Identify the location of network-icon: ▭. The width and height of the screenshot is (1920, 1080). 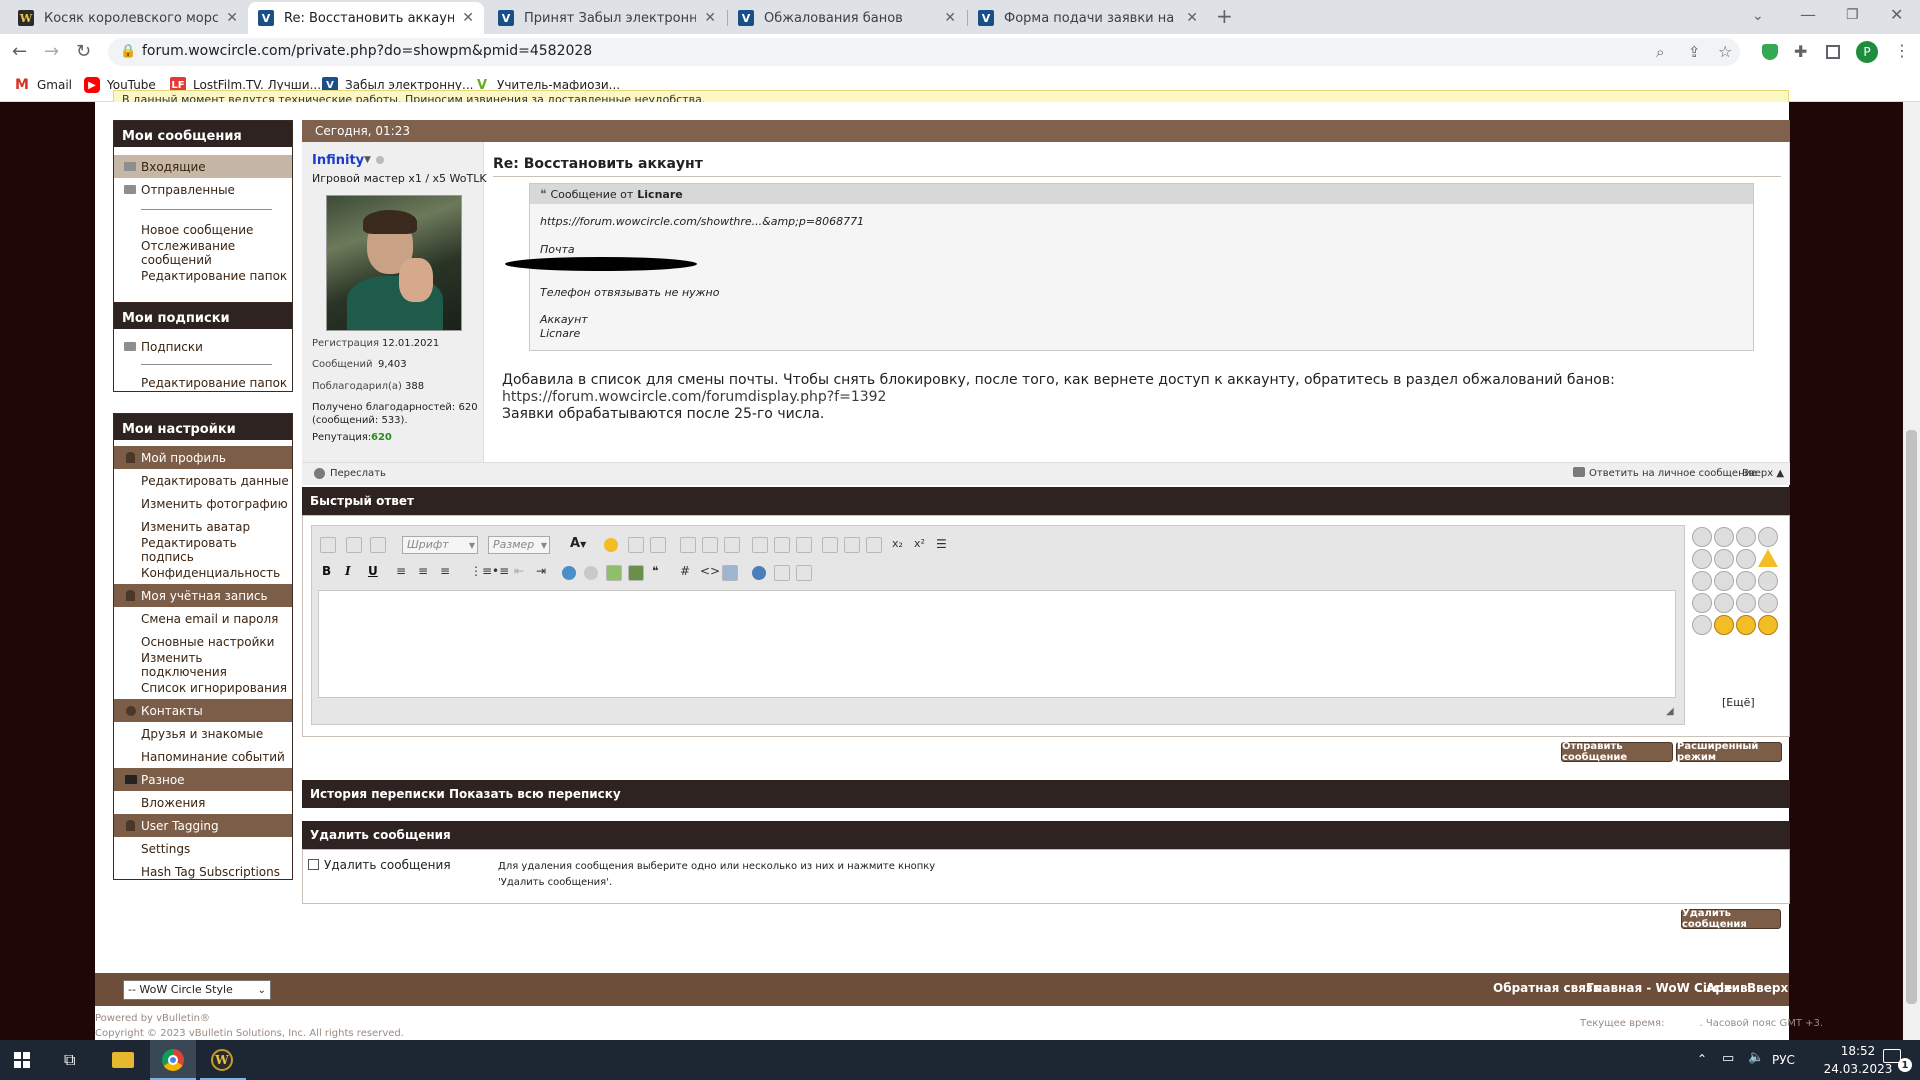
(1728, 1058).